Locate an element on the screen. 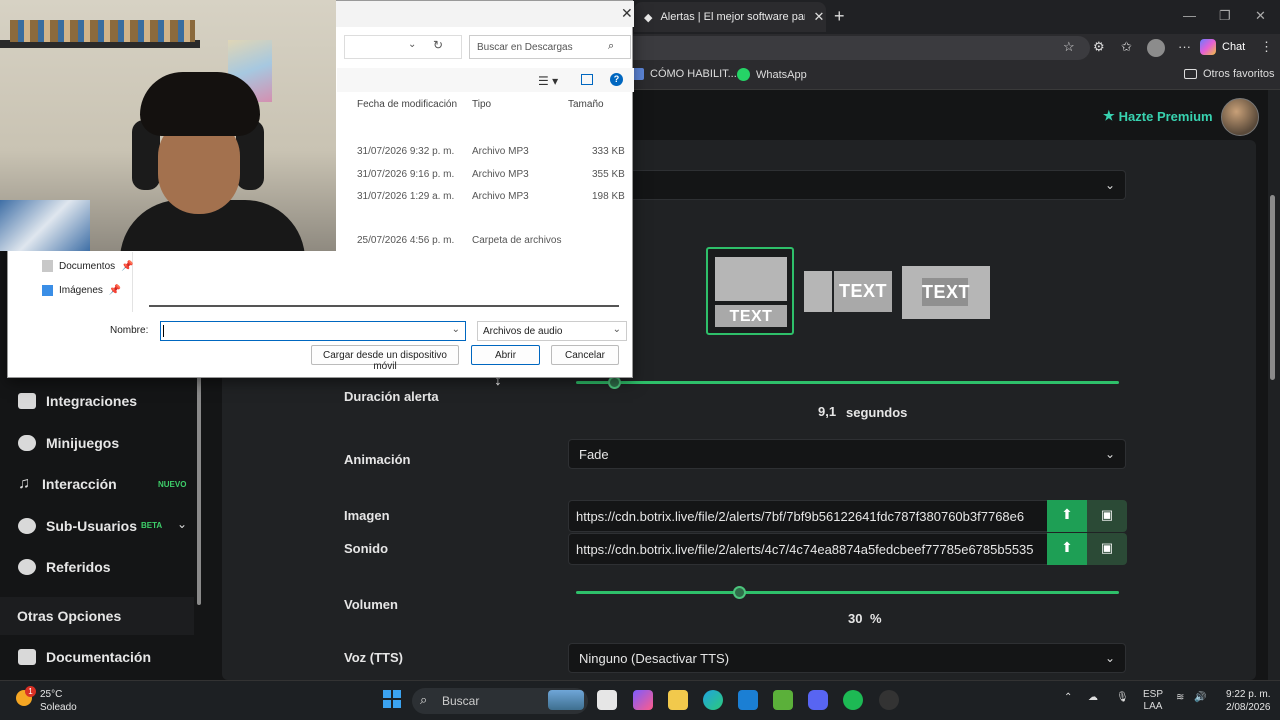 The image size is (1280, 720). preview-pane-icon is located at coordinates (587, 79).